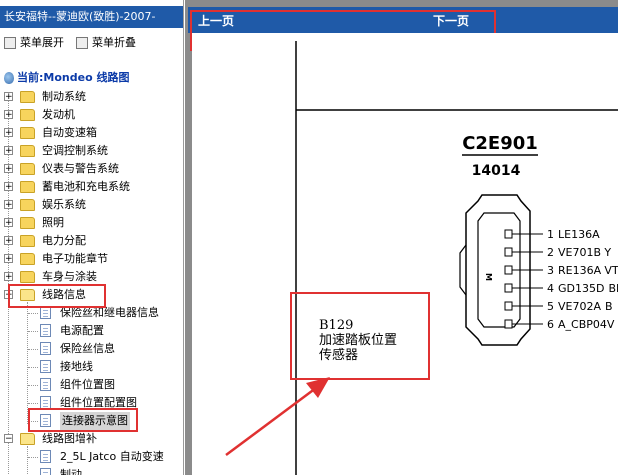  I want to click on arrow-head, so click(318, 387).